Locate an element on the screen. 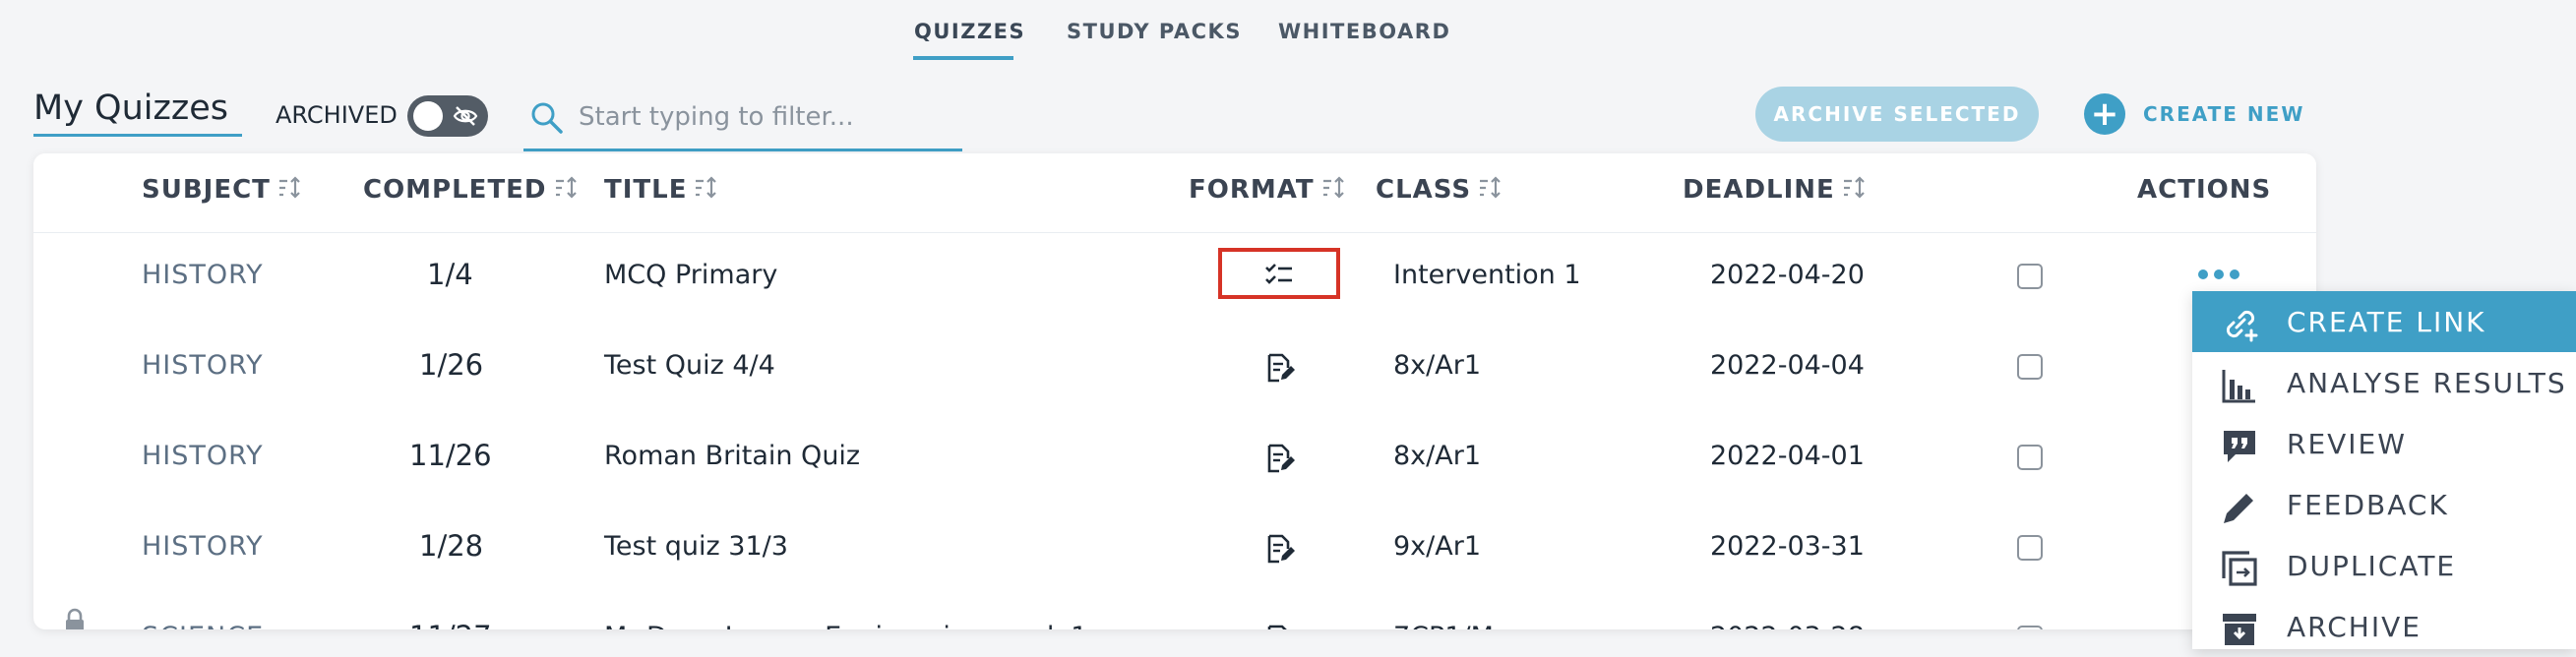 The image size is (2576, 657). tab-quizzes: QUIZZES is located at coordinates (969, 31).